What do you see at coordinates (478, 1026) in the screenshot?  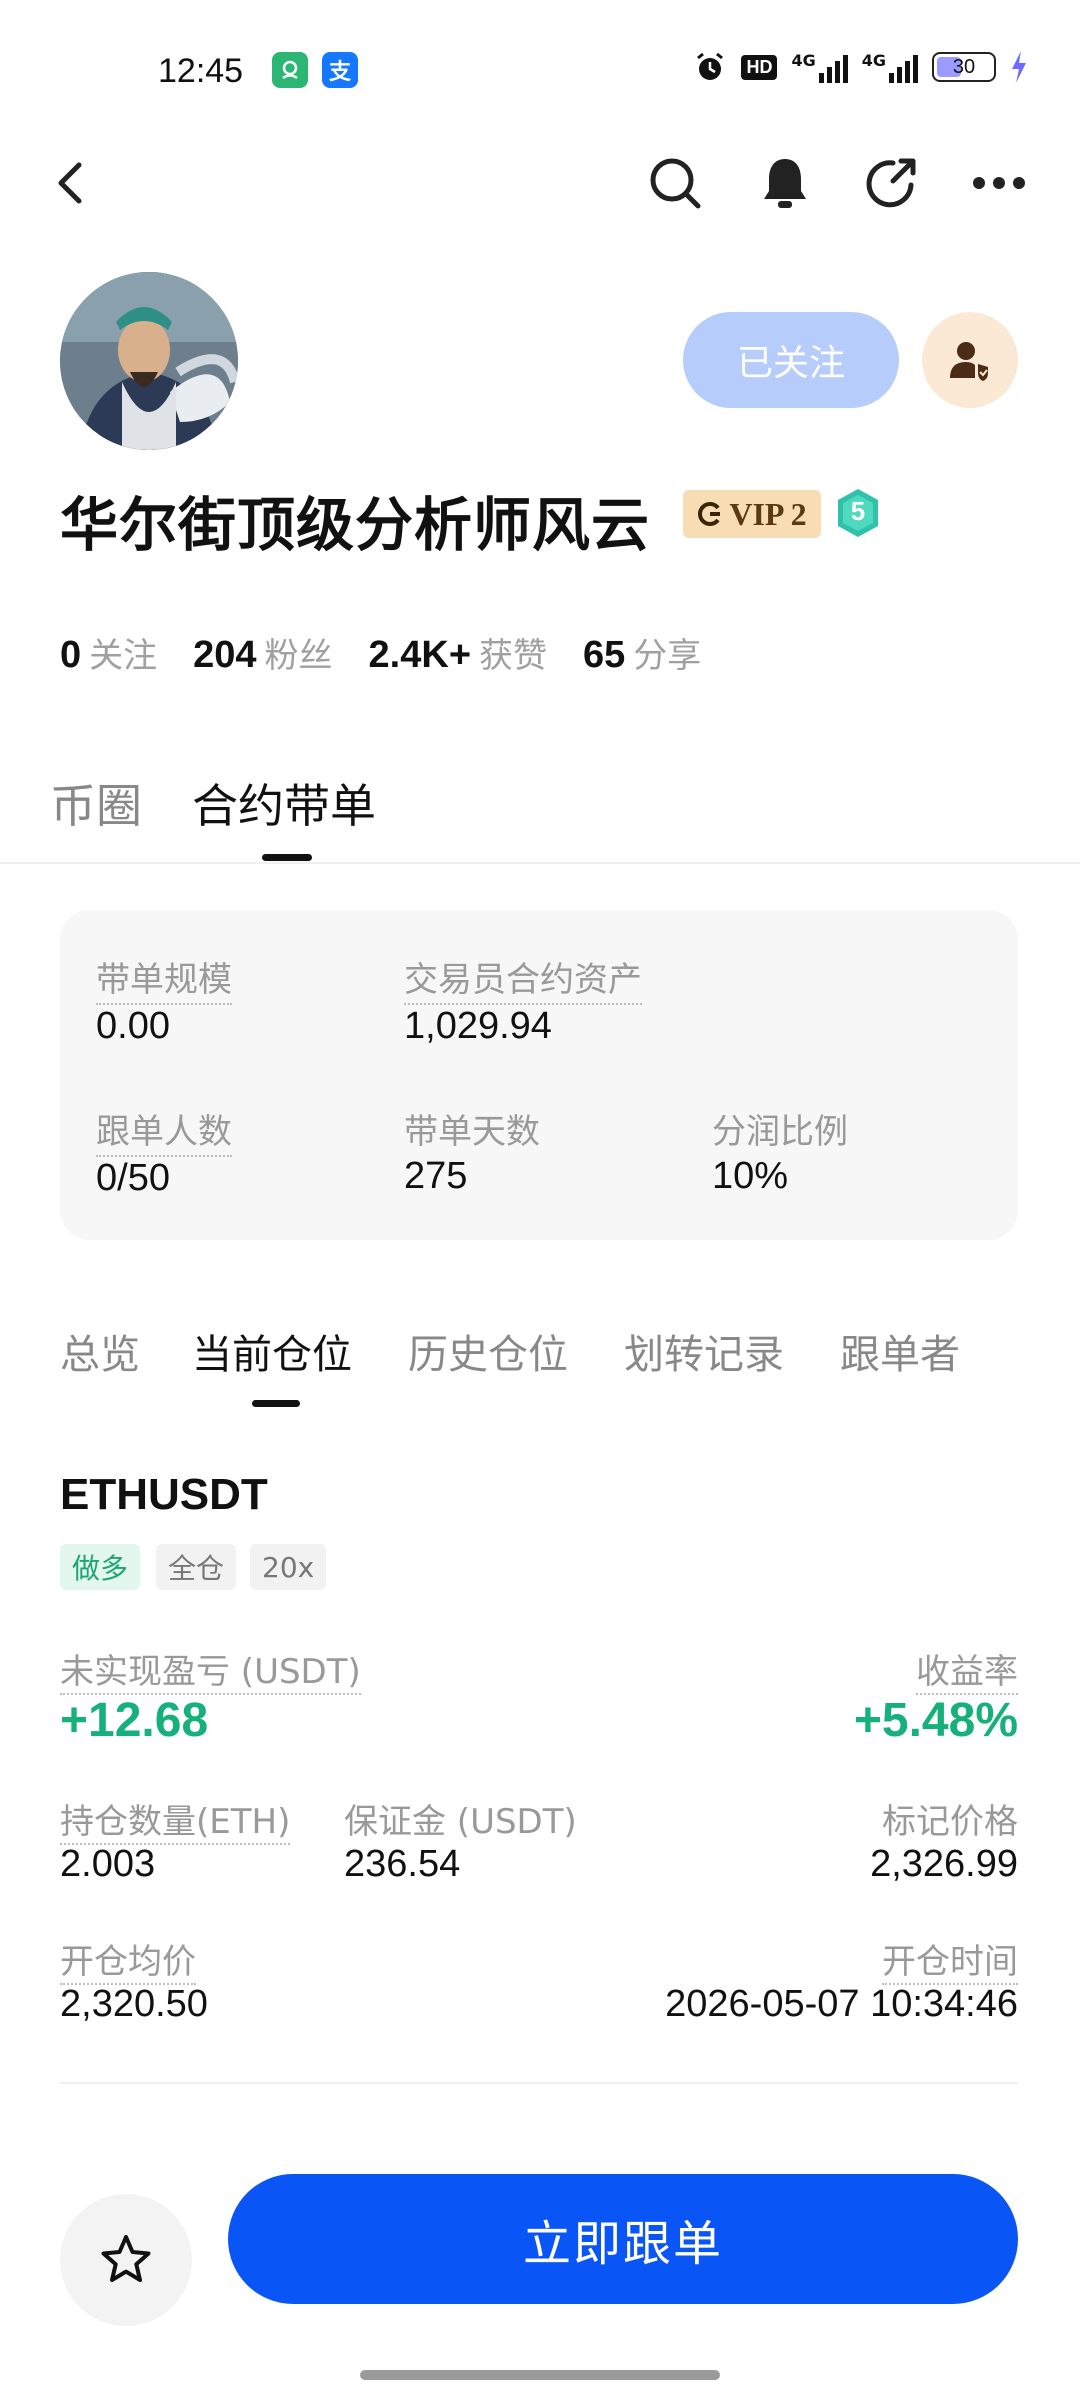 I see `assets-value: 1,029.94` at bounding box center [478, 1026].